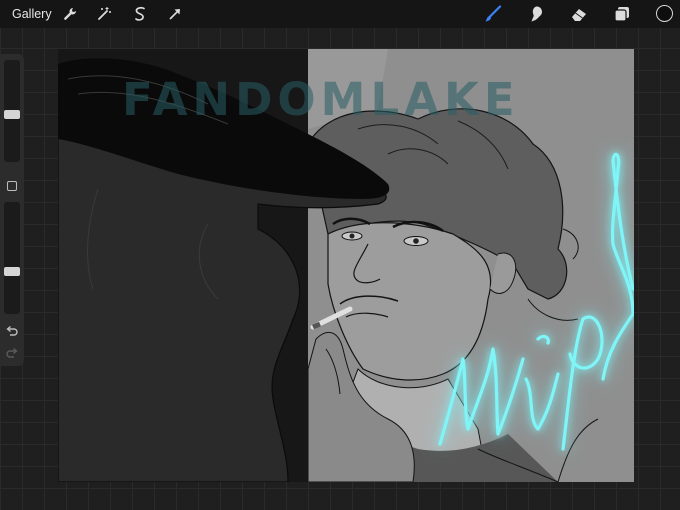 The image size is (680, 510). Describe the element at coordinates (12, 271) in the screenshot. I see `opacity-thumb` at that location.